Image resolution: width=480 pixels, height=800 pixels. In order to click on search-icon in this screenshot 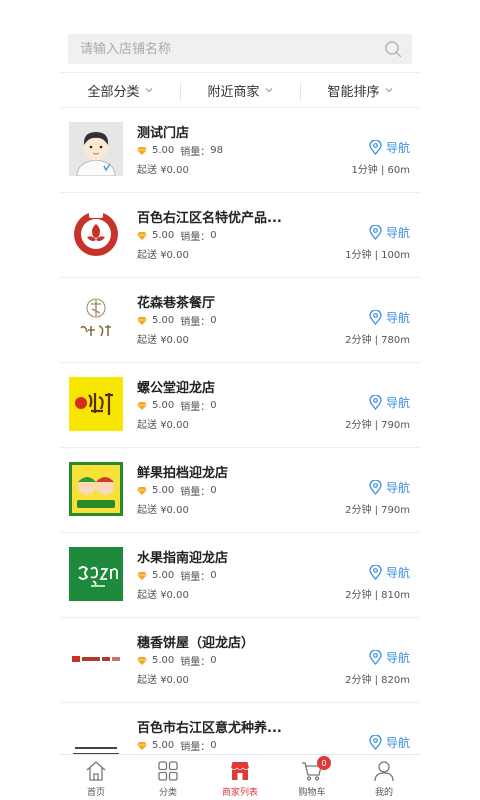, I will do `click(393, 49)`.